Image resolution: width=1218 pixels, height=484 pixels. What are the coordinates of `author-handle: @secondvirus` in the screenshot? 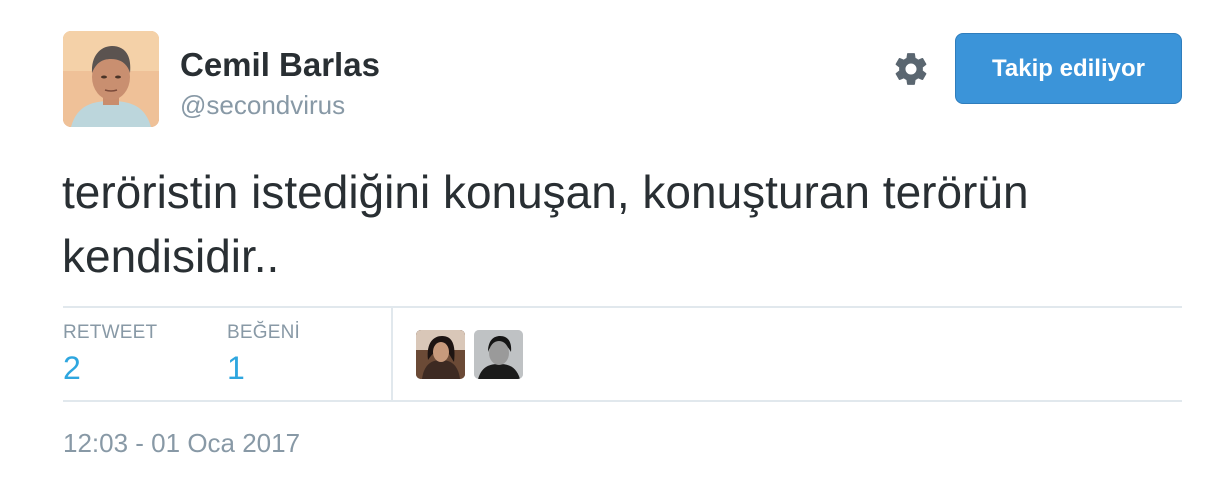 It's located at (262, 105).